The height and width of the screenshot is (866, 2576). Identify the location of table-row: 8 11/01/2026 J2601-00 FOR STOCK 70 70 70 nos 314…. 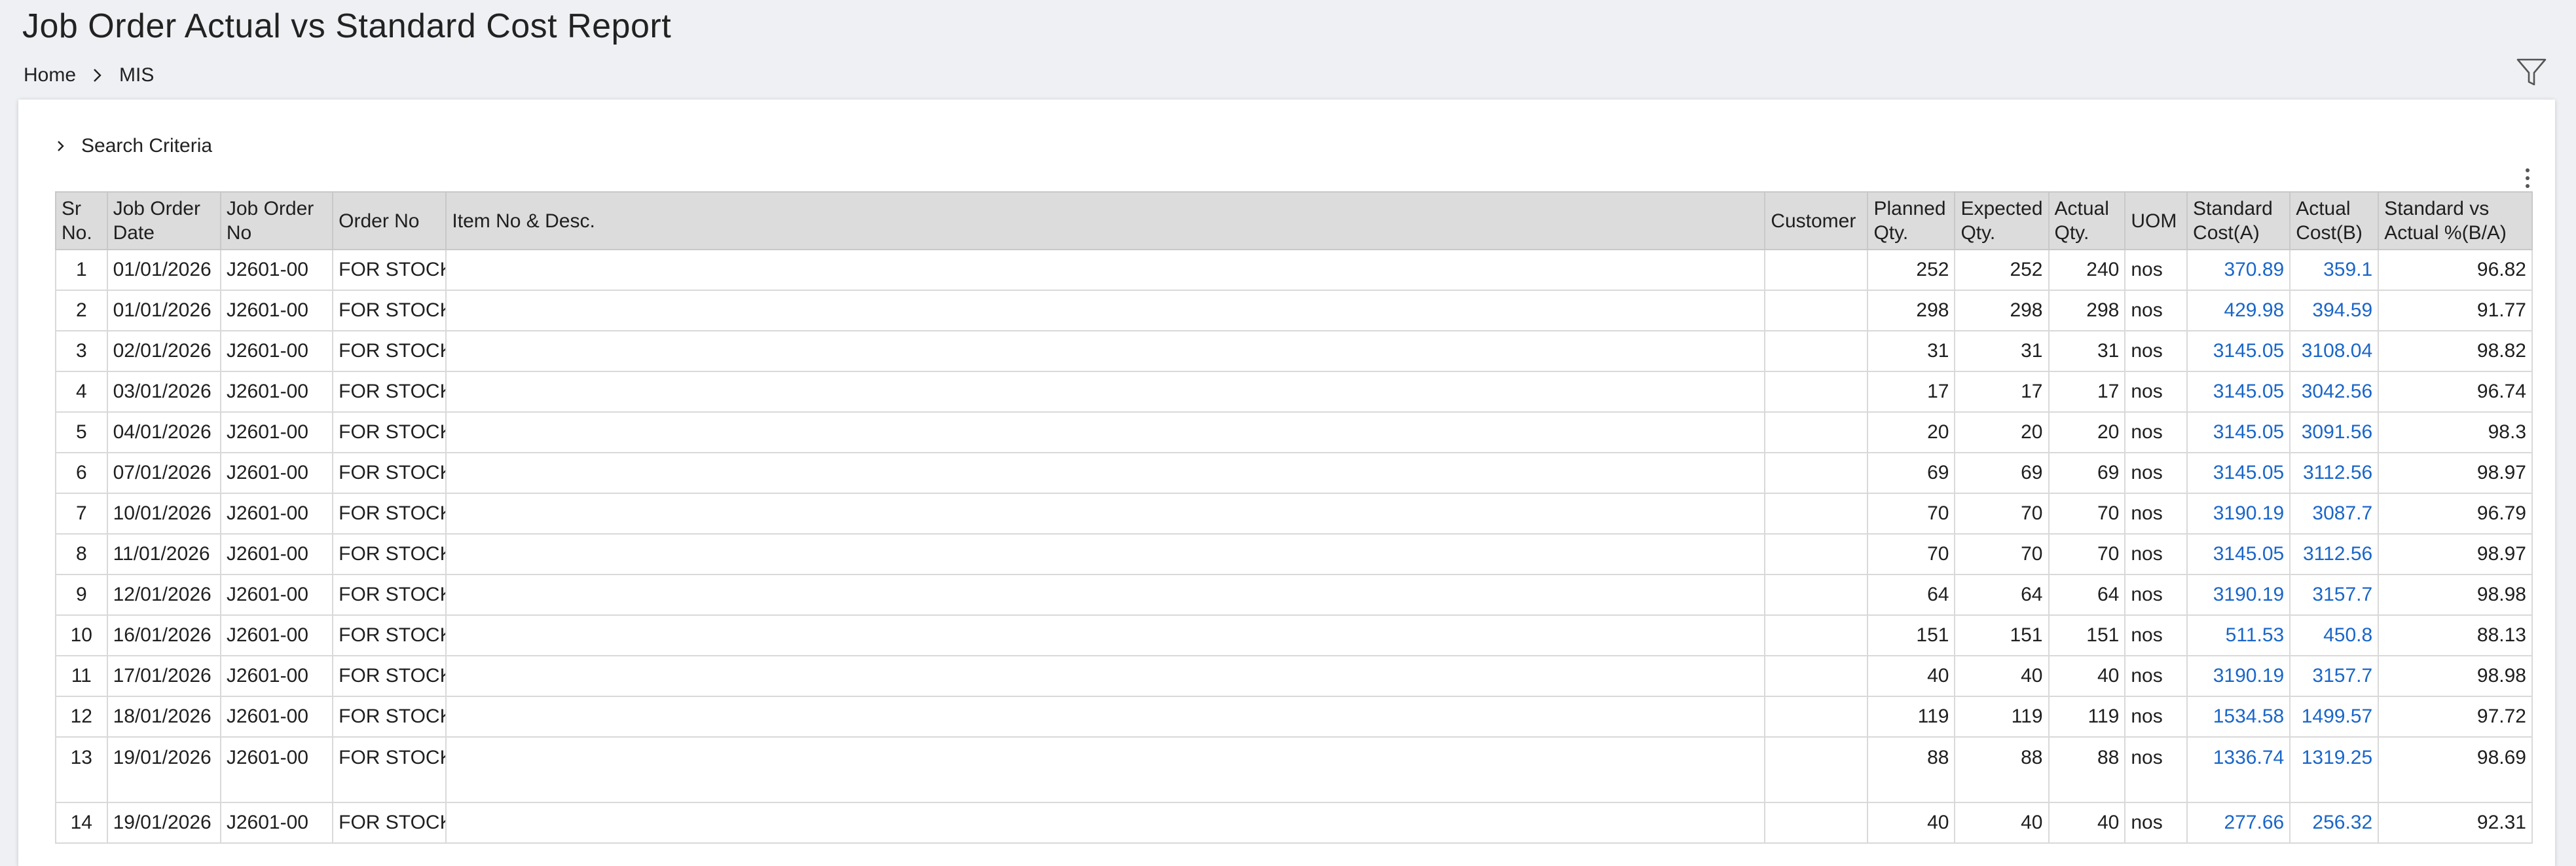
(1294, 554).